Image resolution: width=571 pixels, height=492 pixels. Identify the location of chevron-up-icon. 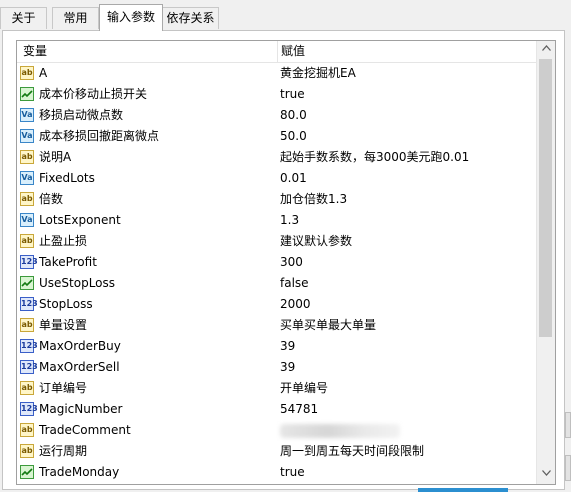
(546, 49).